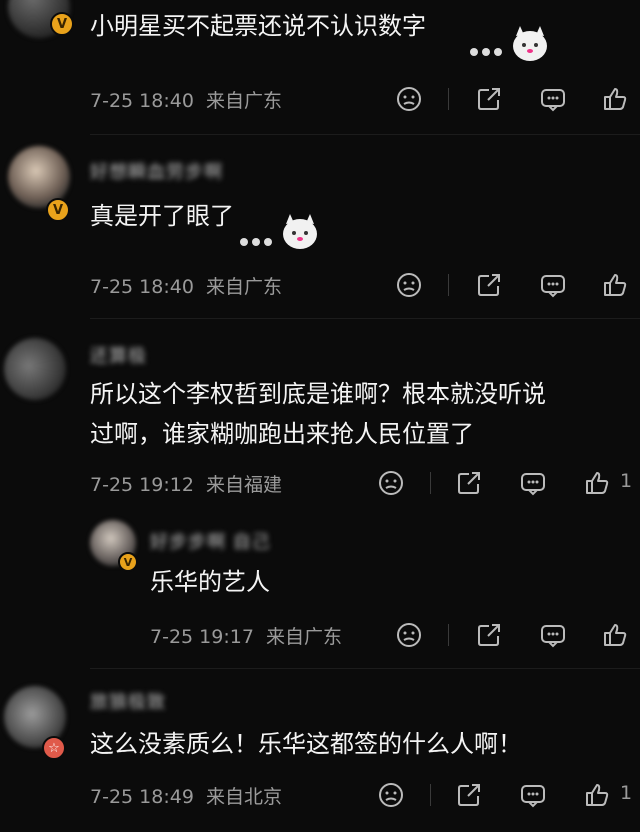  Describe the element at coordinates (282, 434) in the screenshot. I see `comment-text: 过啊，谁家糊咖跑出来抢人民位置了` at that location.